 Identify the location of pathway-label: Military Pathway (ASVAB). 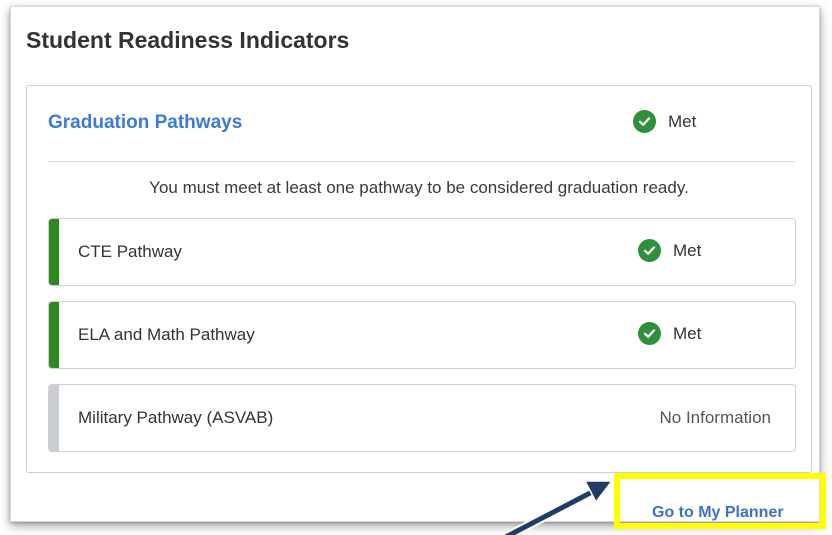
(176, 417).